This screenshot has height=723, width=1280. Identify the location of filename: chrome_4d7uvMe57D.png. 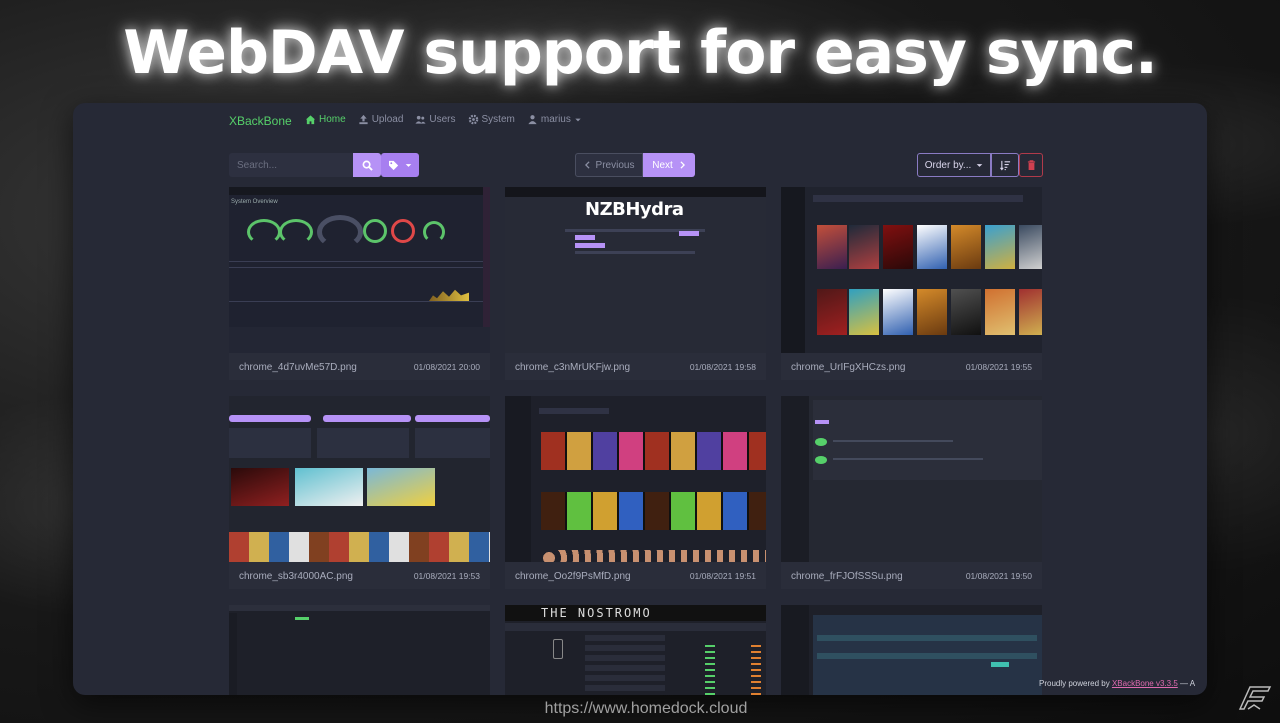
(298, 367).